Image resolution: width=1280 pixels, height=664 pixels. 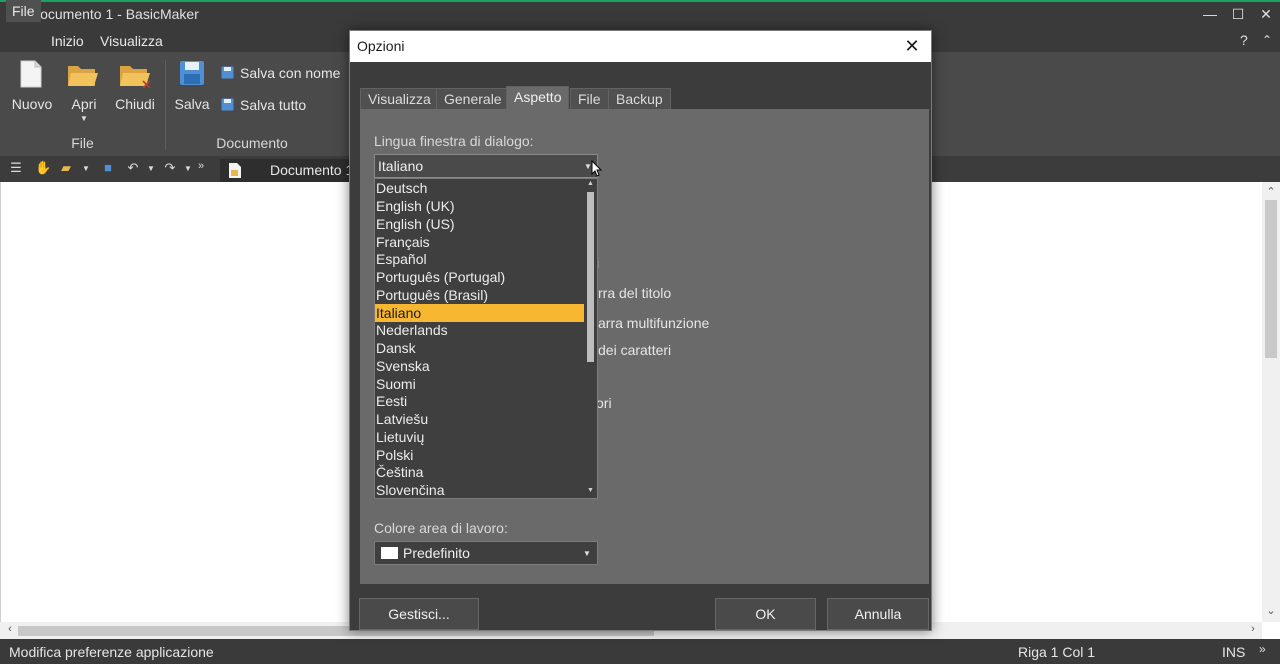 What do you see at coordinates (312, 170) in the screenshot?
I see `document-tab-label: Documento 1` at bounding box center [312, 170].